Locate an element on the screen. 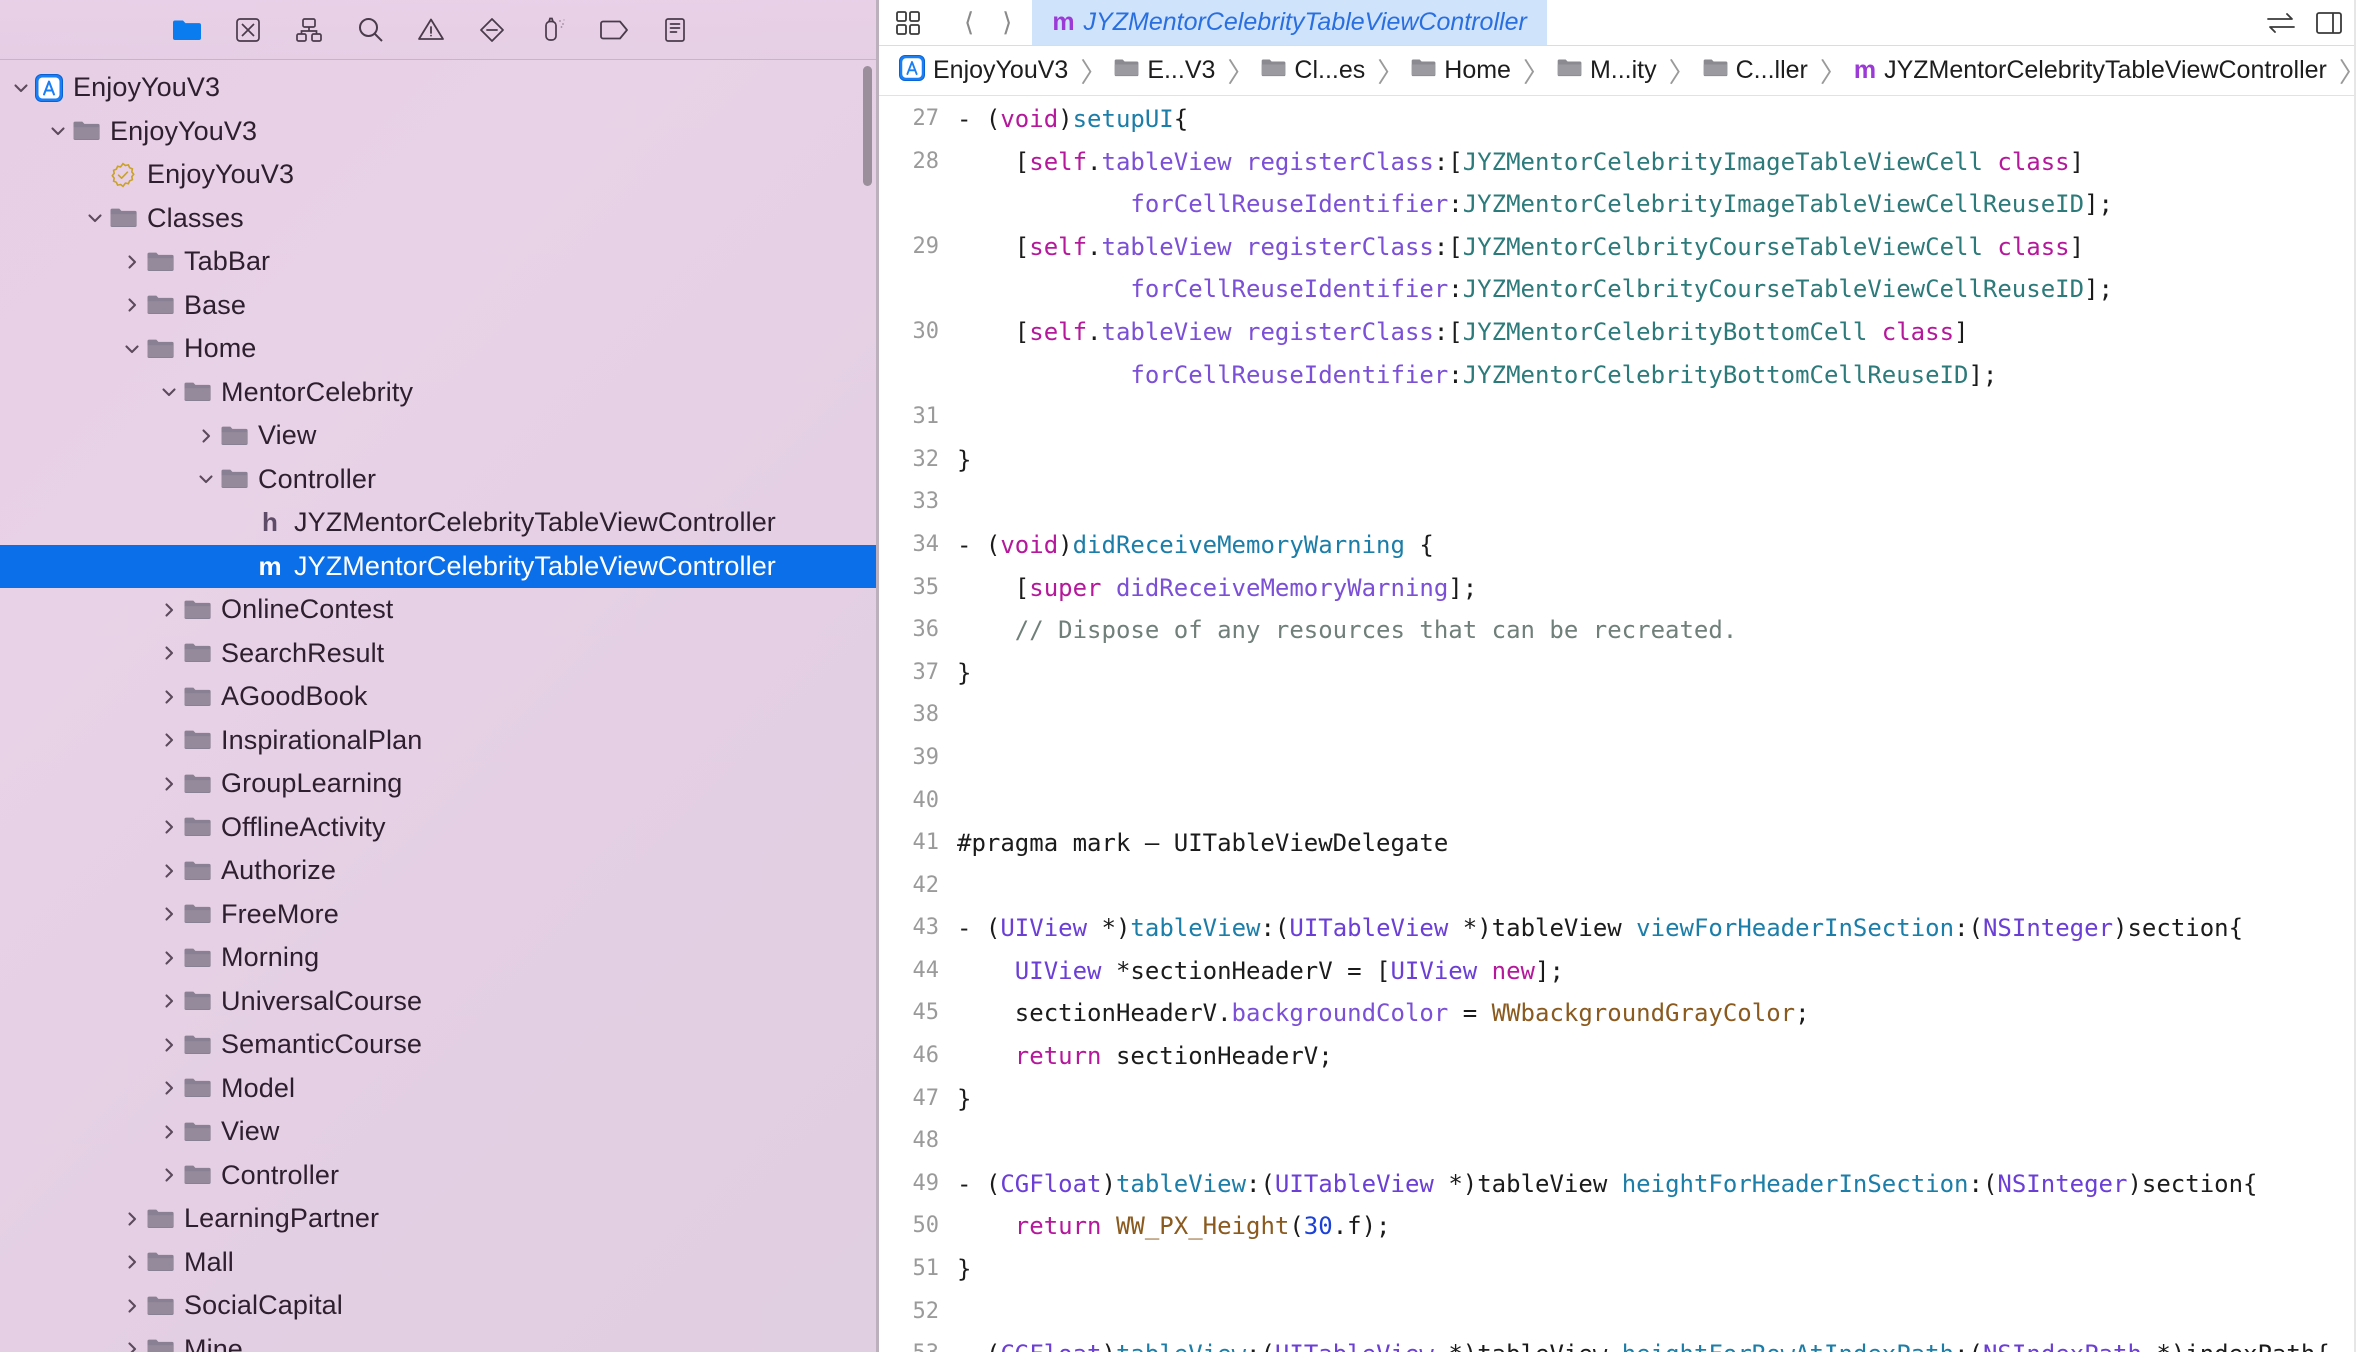  code-line: 47} is located at coordinates (1617, 1099).